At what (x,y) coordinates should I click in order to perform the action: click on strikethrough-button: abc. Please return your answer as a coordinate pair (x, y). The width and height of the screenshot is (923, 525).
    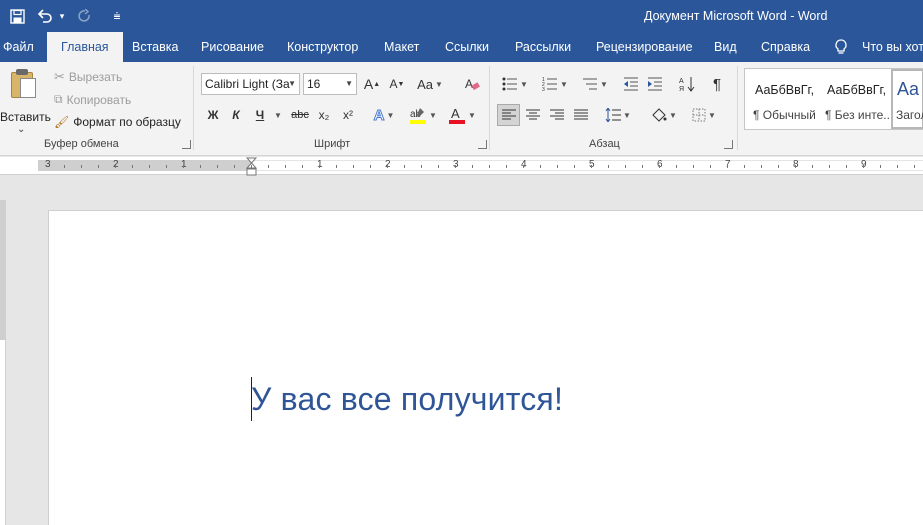
    Looking at the image, I should click on (300, 115).